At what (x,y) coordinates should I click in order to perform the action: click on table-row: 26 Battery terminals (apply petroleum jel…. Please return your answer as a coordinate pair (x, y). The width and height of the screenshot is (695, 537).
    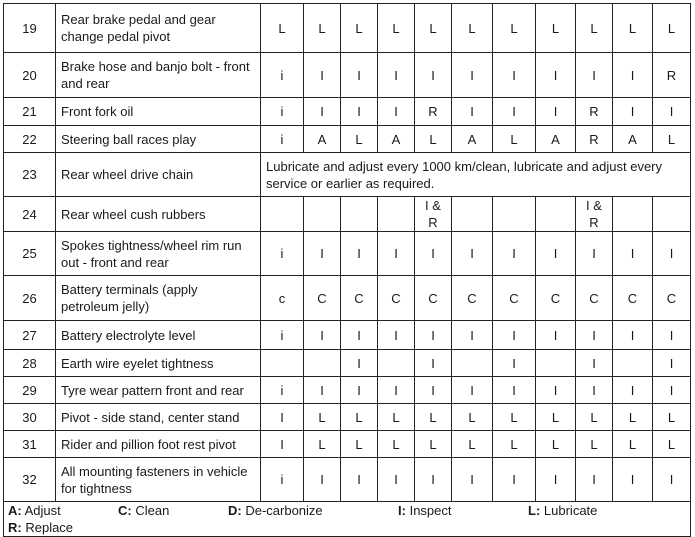
    Looking at the image, I should click on (347, 298).